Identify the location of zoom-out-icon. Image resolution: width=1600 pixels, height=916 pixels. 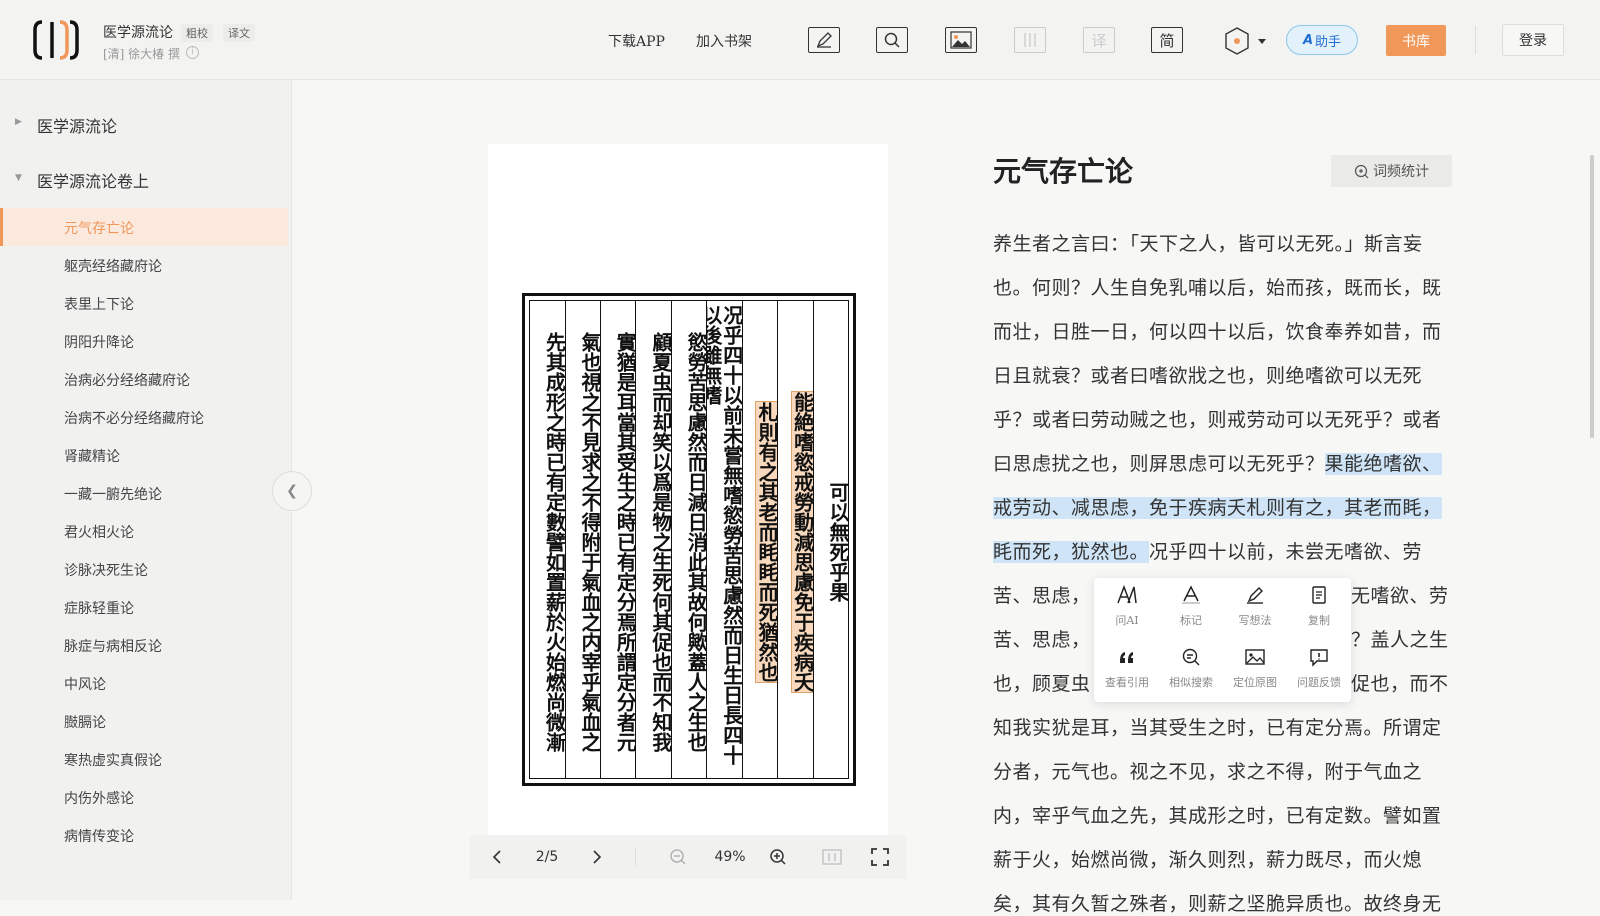
(678, 857).